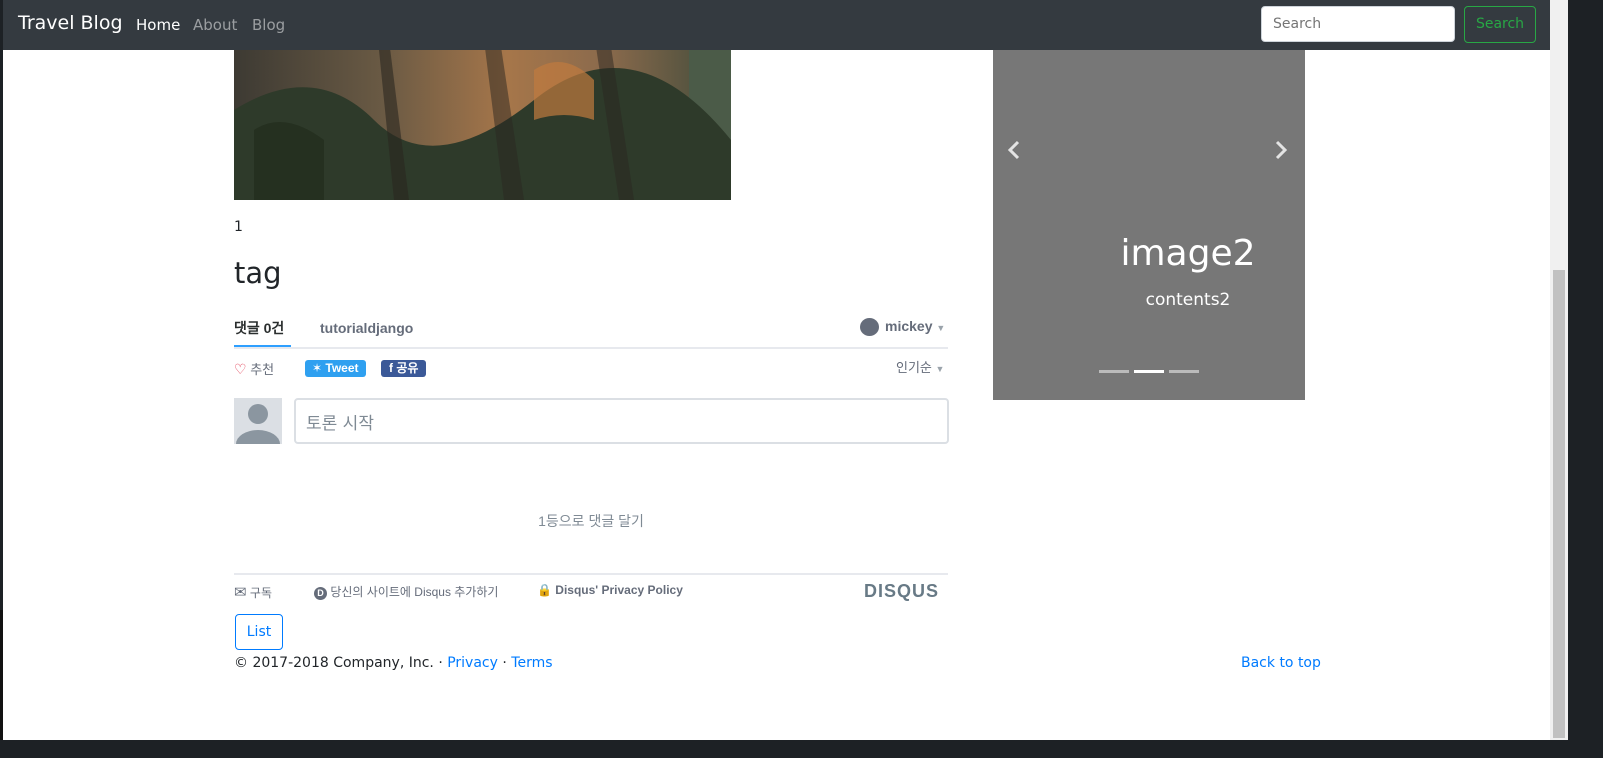 The image size is (1603, 758). I want to click on carousel-caption-text: contents2, so click(1188, 300).